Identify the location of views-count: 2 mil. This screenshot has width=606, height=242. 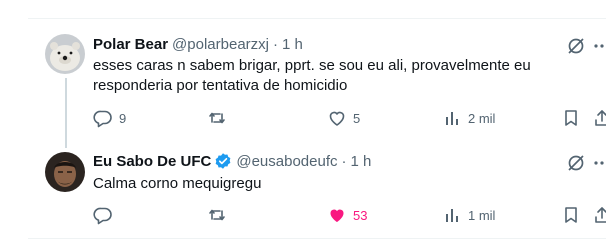
(482, 118).